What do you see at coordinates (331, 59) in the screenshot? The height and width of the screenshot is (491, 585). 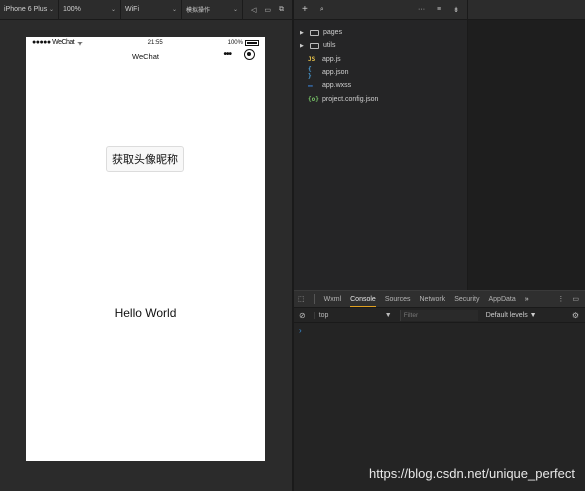 I see `tree-item-label: app.js` at bounding box center [331, 59].